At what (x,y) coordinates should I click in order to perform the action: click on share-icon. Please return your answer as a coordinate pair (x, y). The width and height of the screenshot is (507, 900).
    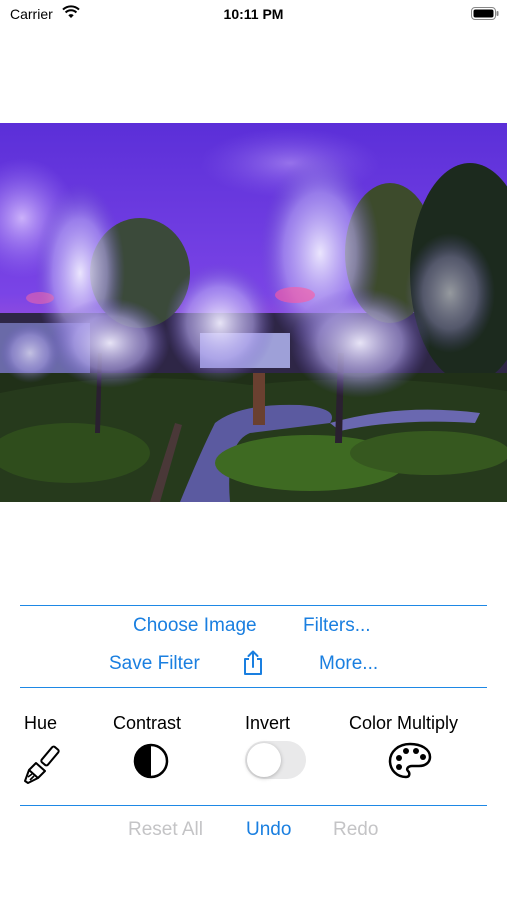
    Looking at the image, I should click on (253, 663).